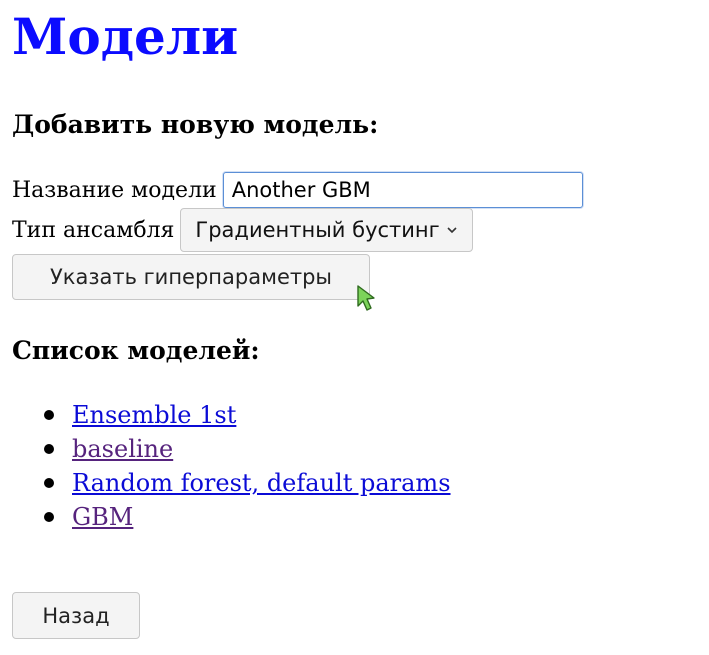  I want to click on model-list-heading: Список моделей:, so click(136, 350).